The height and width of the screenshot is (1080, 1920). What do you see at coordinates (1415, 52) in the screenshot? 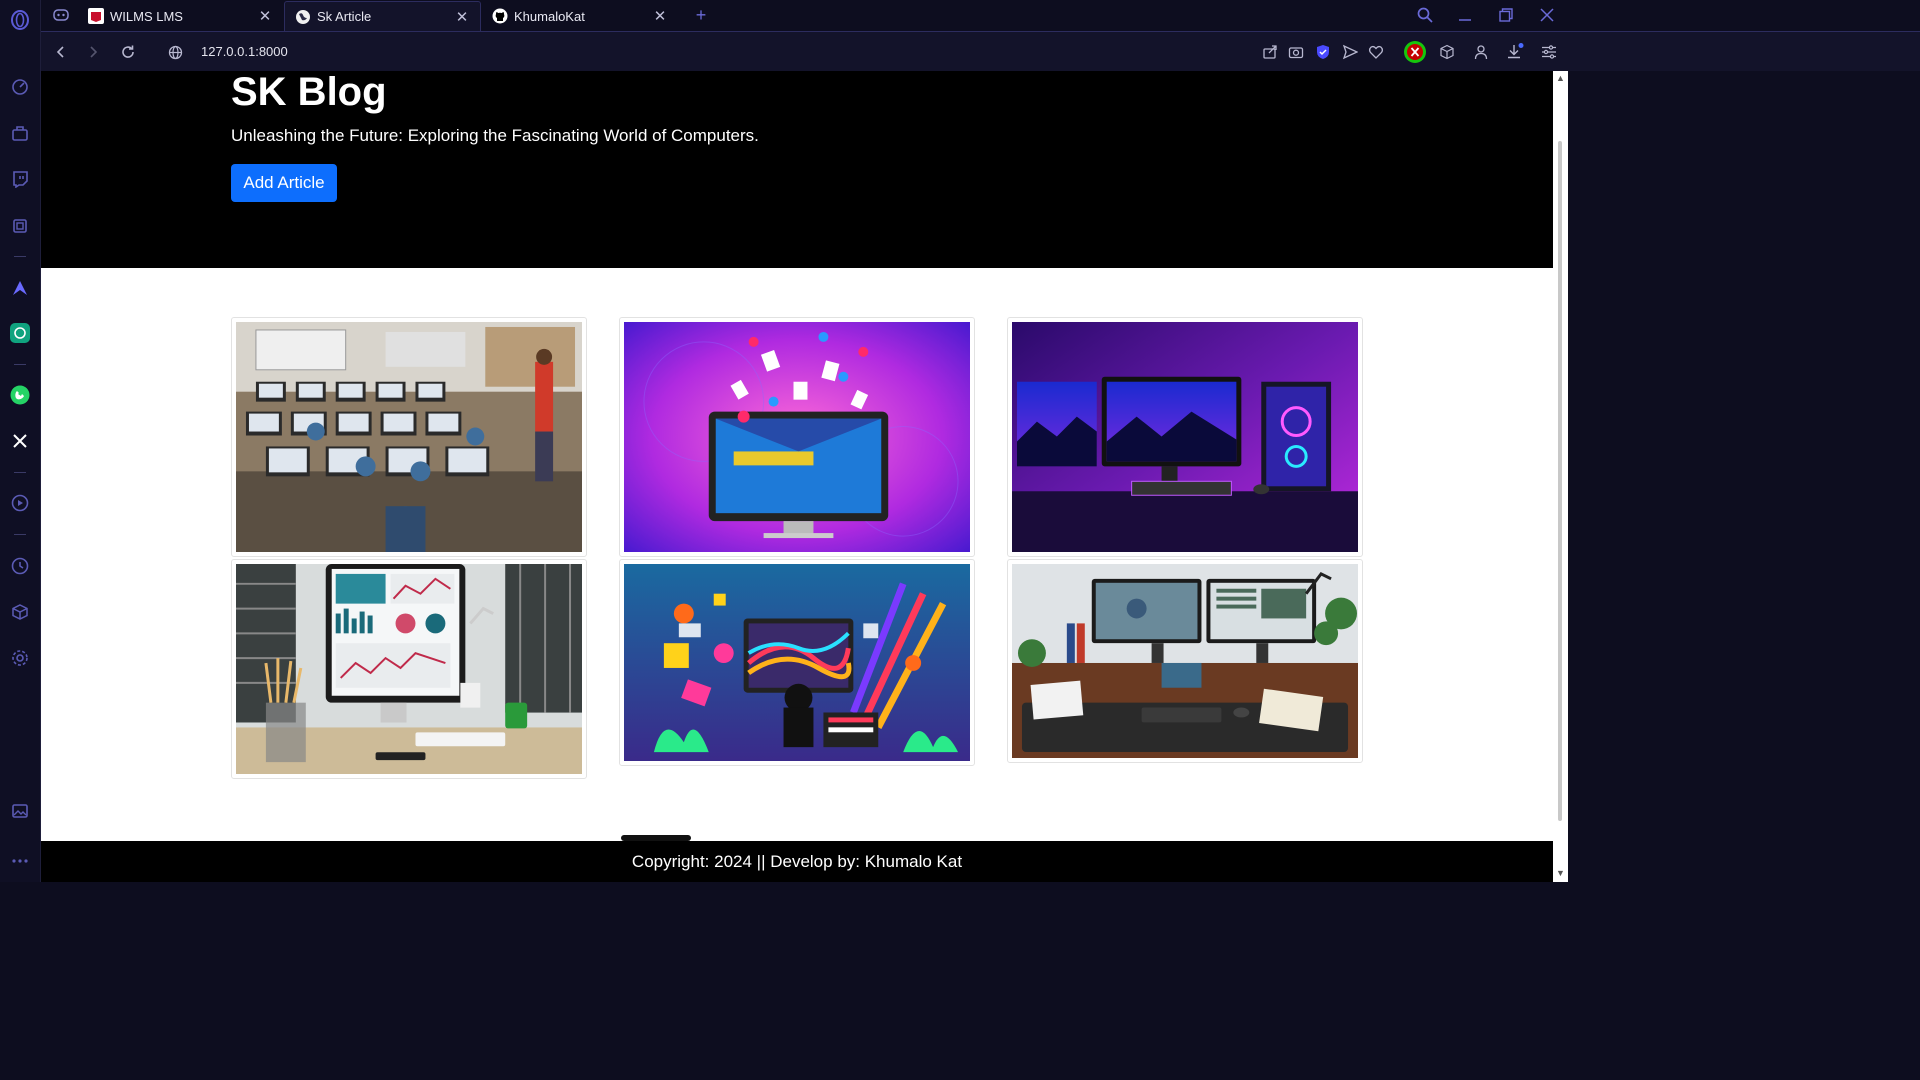
I see `profile-avatar-icon` at bounding box center [1415, 52].